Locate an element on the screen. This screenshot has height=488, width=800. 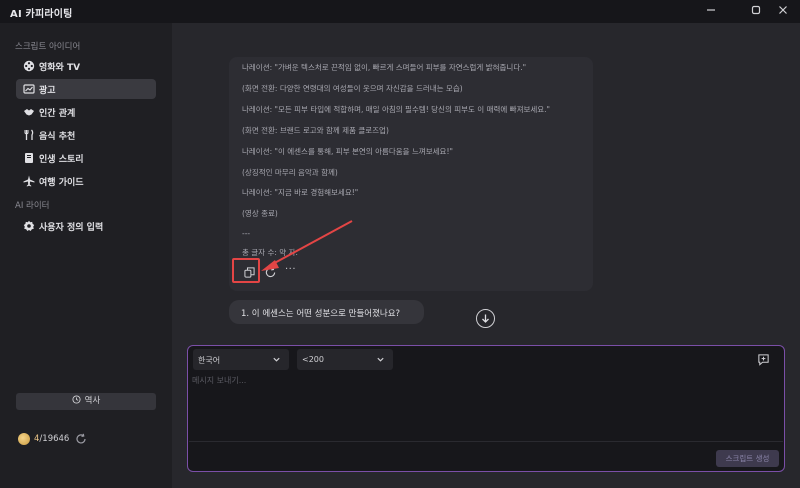
sidebar-item-custom-input: 사용자 정의 입력 is located at coordinates (86, 226).